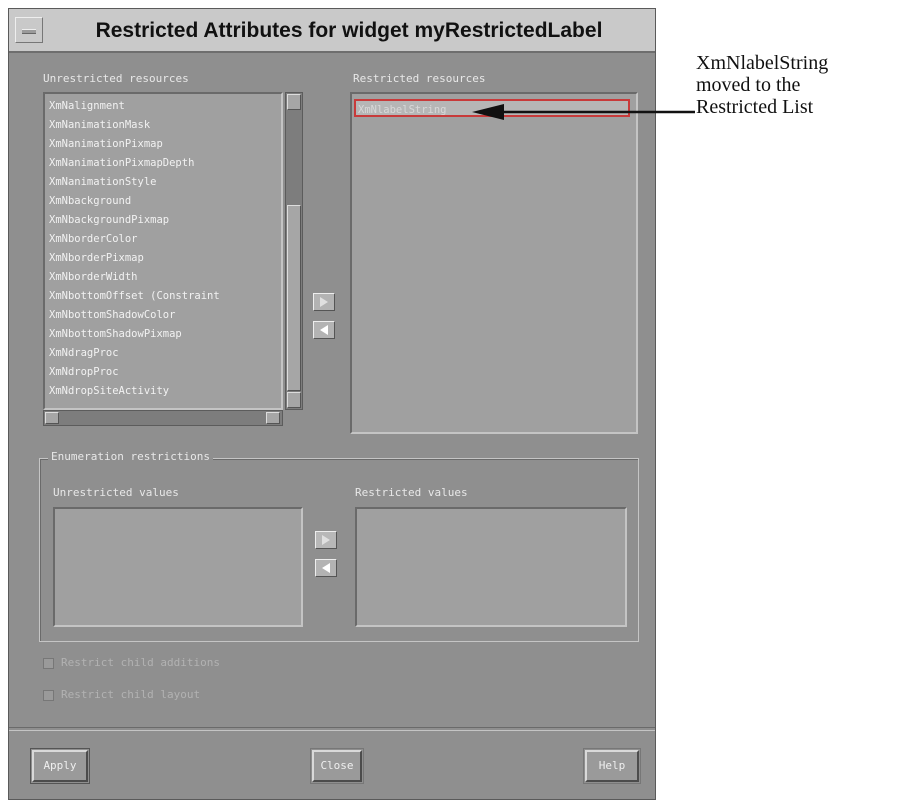 The image size is (902, 804). I want to click on list-item: XmNdropProc, so click(84, 372).